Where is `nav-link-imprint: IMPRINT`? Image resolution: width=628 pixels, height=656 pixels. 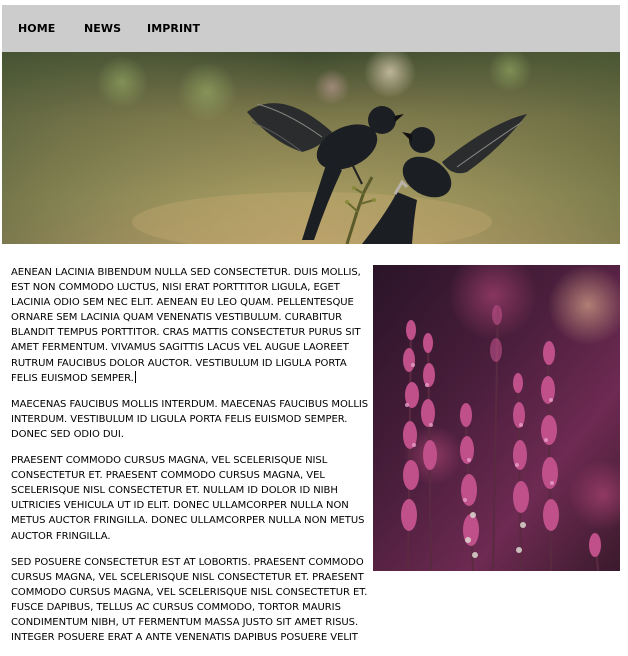 nav-link-imprint: IMPRINT is located at coordinates (173, 28).